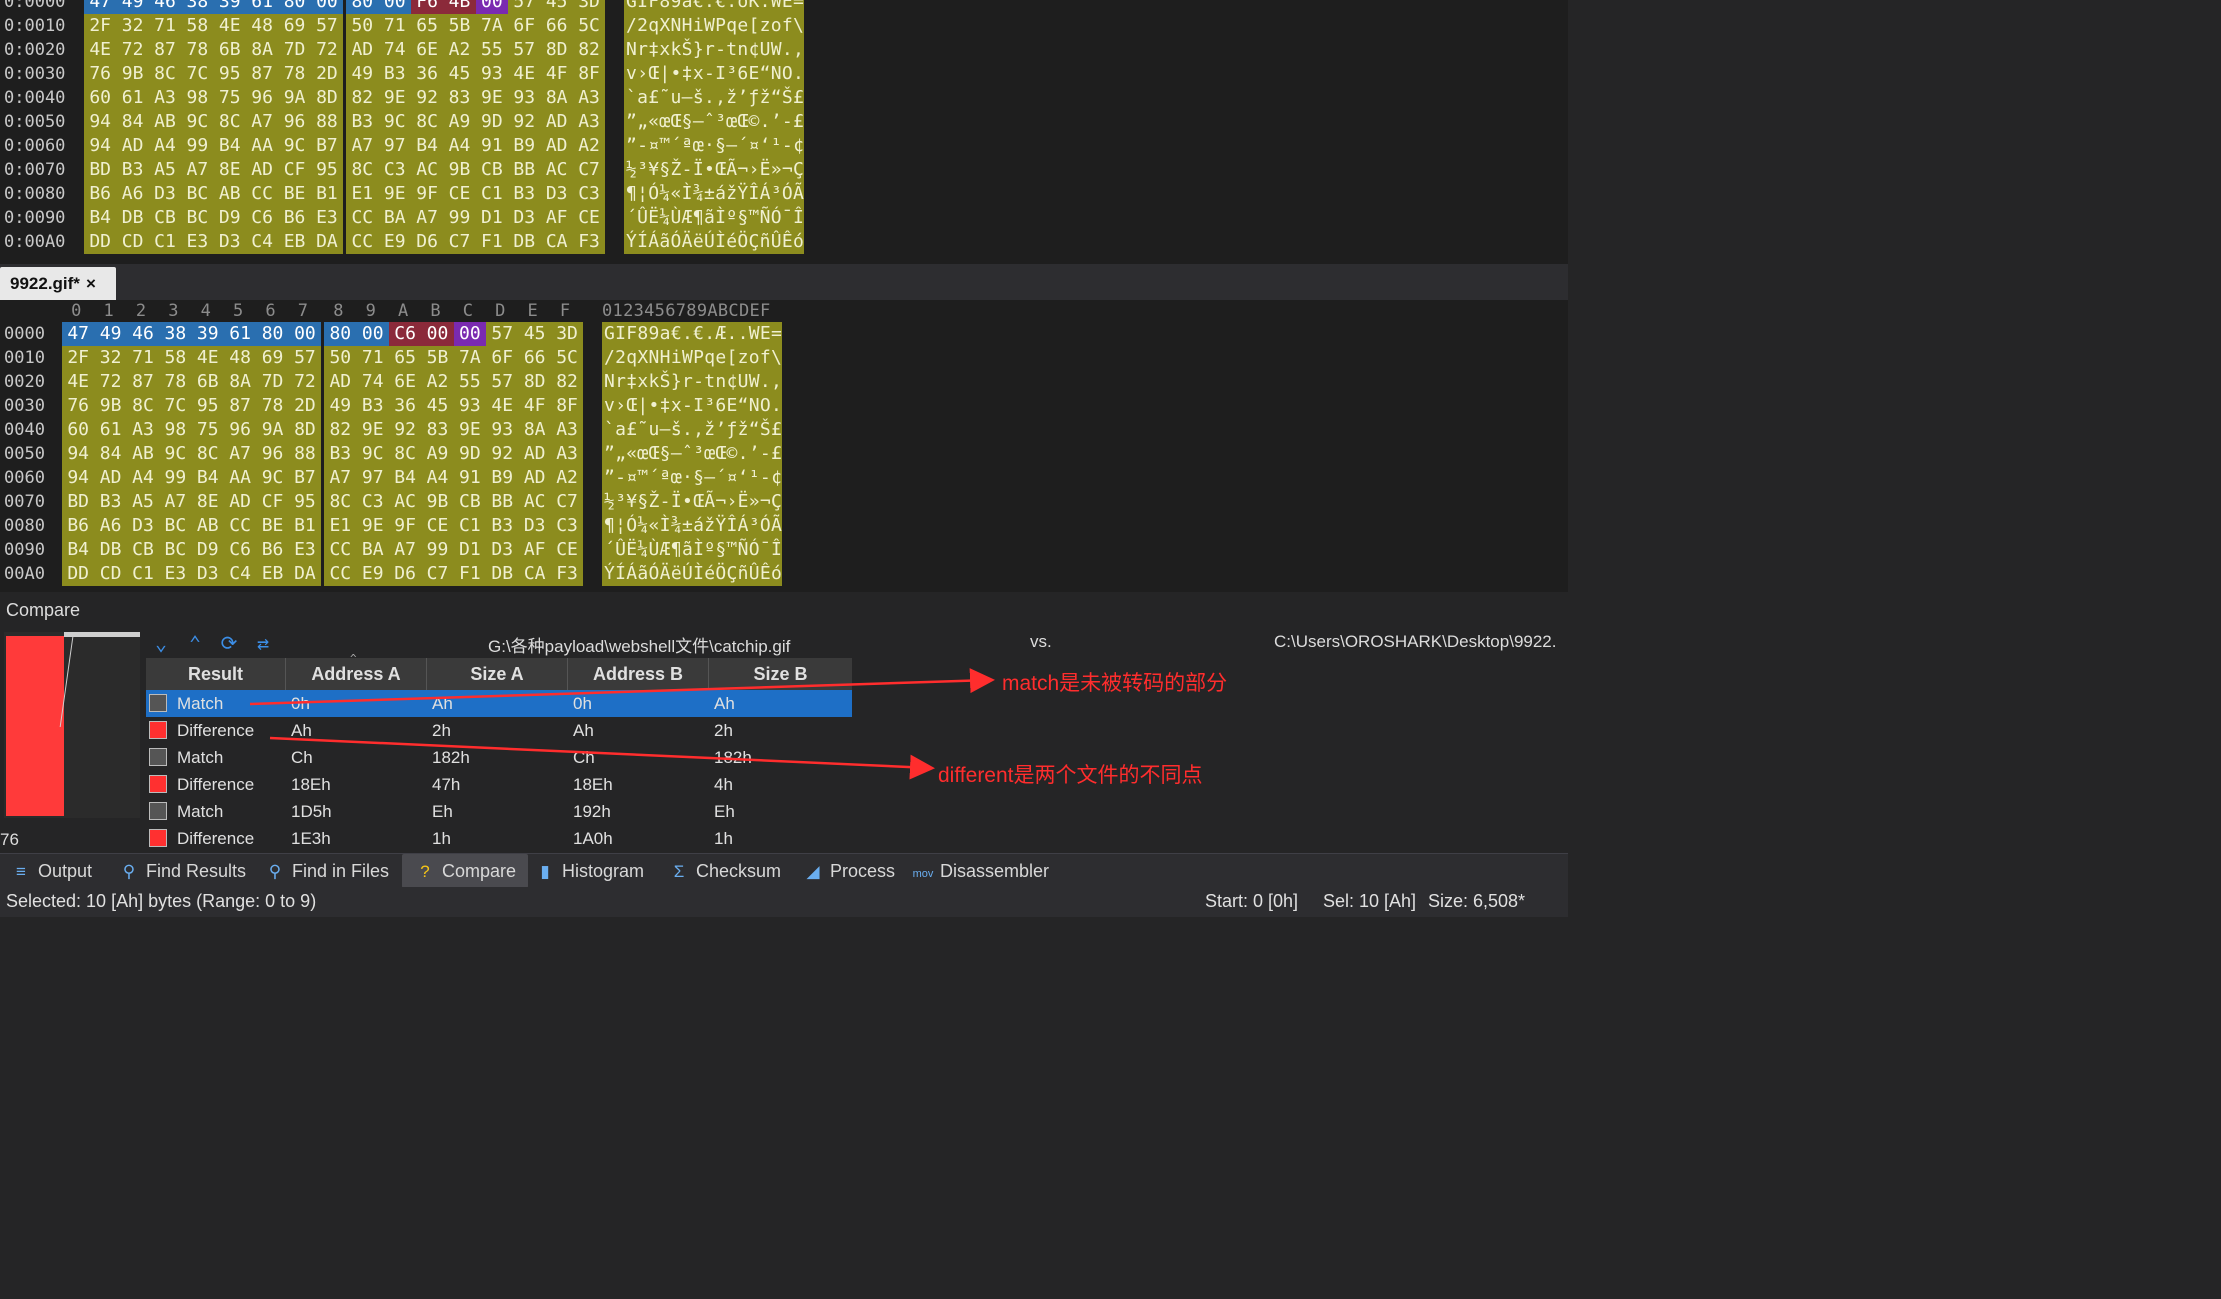 The width and height of the screenshot is (2221, 1299). I want to click on hex-byte: 76, so click(78, 406).